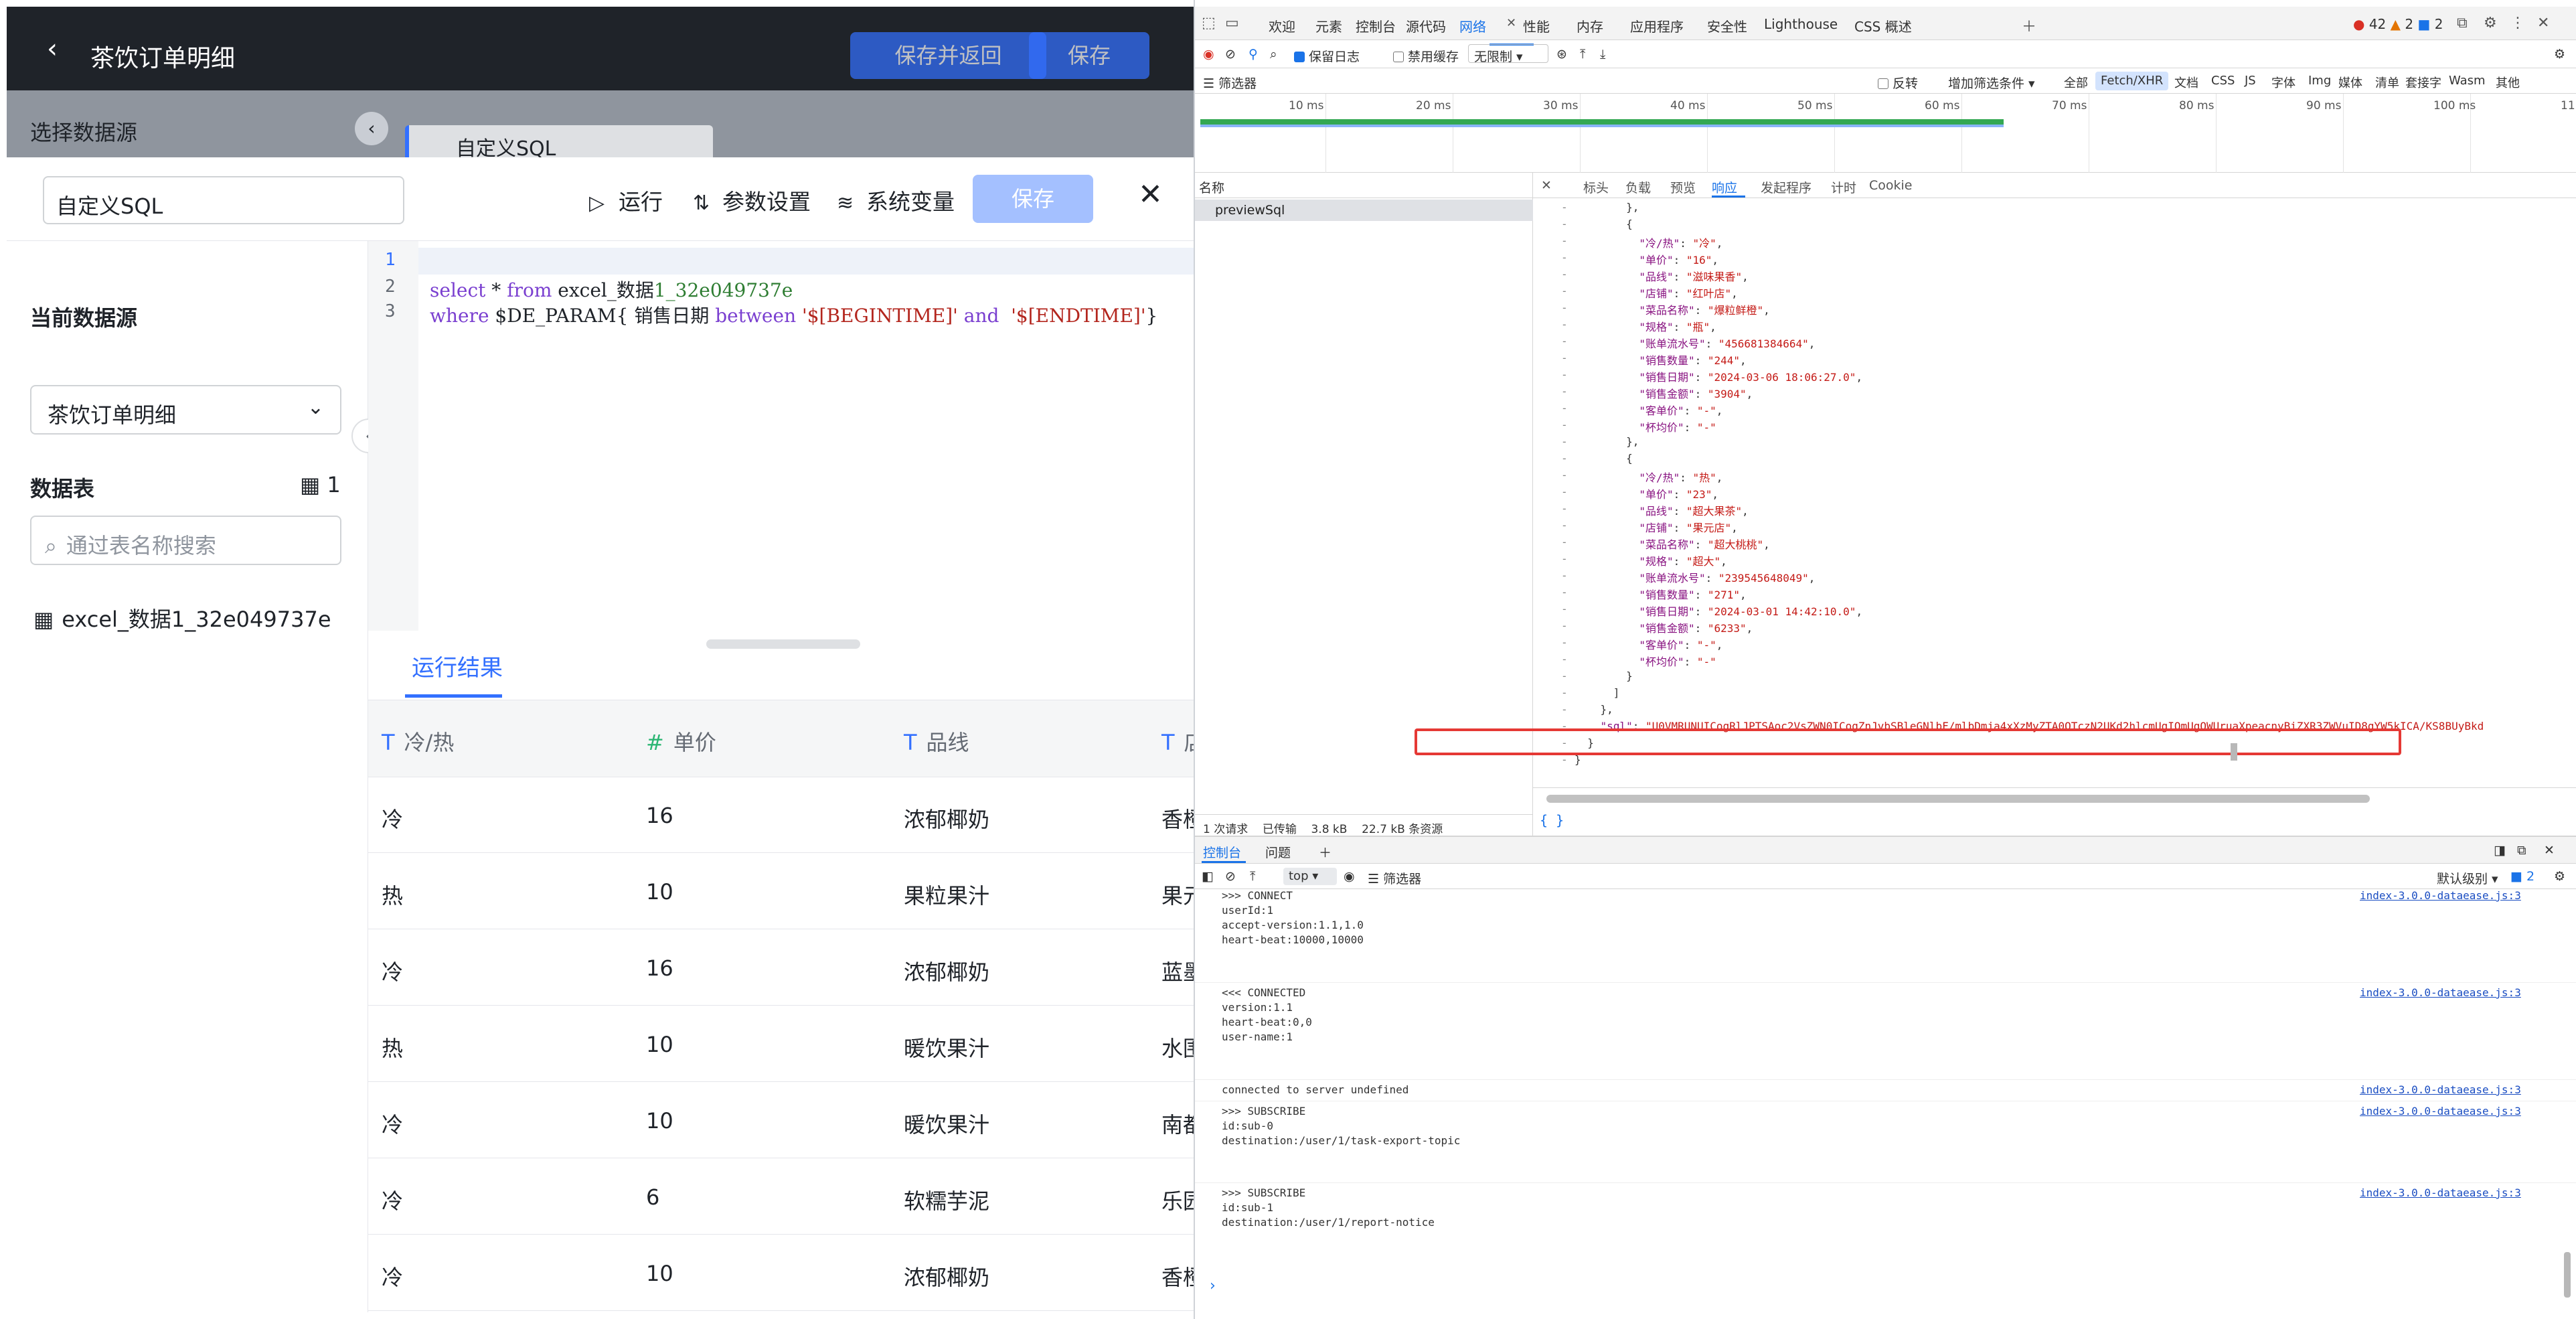 The height and width of the screenshot is (1319, 2576). I want to click on network-settings-icon: ⚙, so click(2560, 54).